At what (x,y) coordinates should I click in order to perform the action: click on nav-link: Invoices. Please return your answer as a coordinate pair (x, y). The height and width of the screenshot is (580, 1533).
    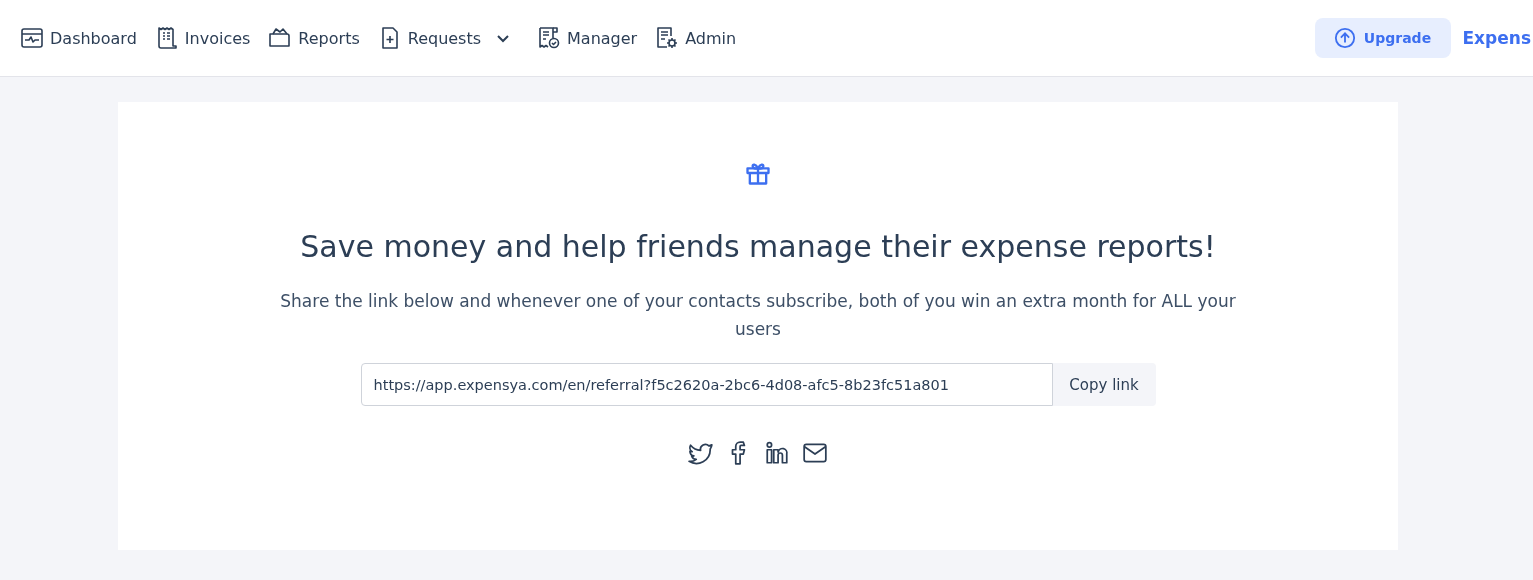
    Looking at the image, I should click on (202, 38).